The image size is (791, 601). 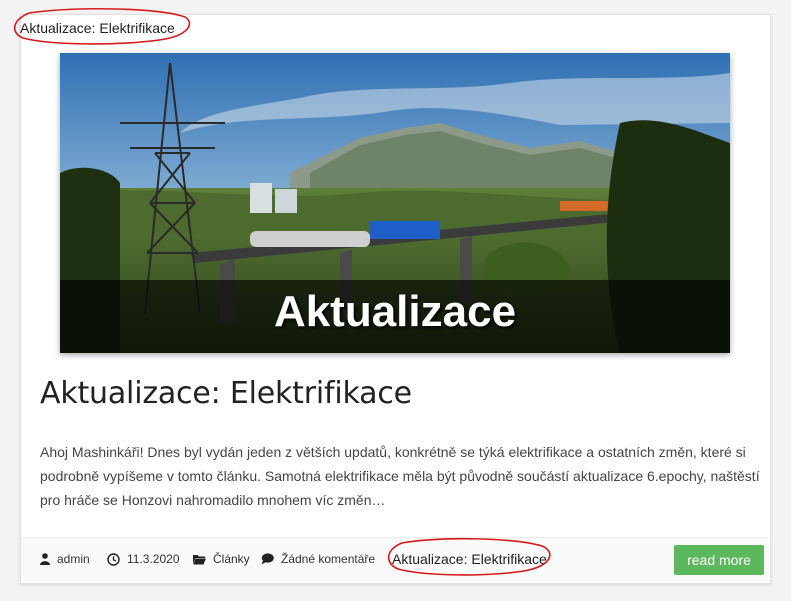 What do you see at coordinates (199, 559) in the screenshot?
I see `folder-icon` at bounding box center [199, 559].